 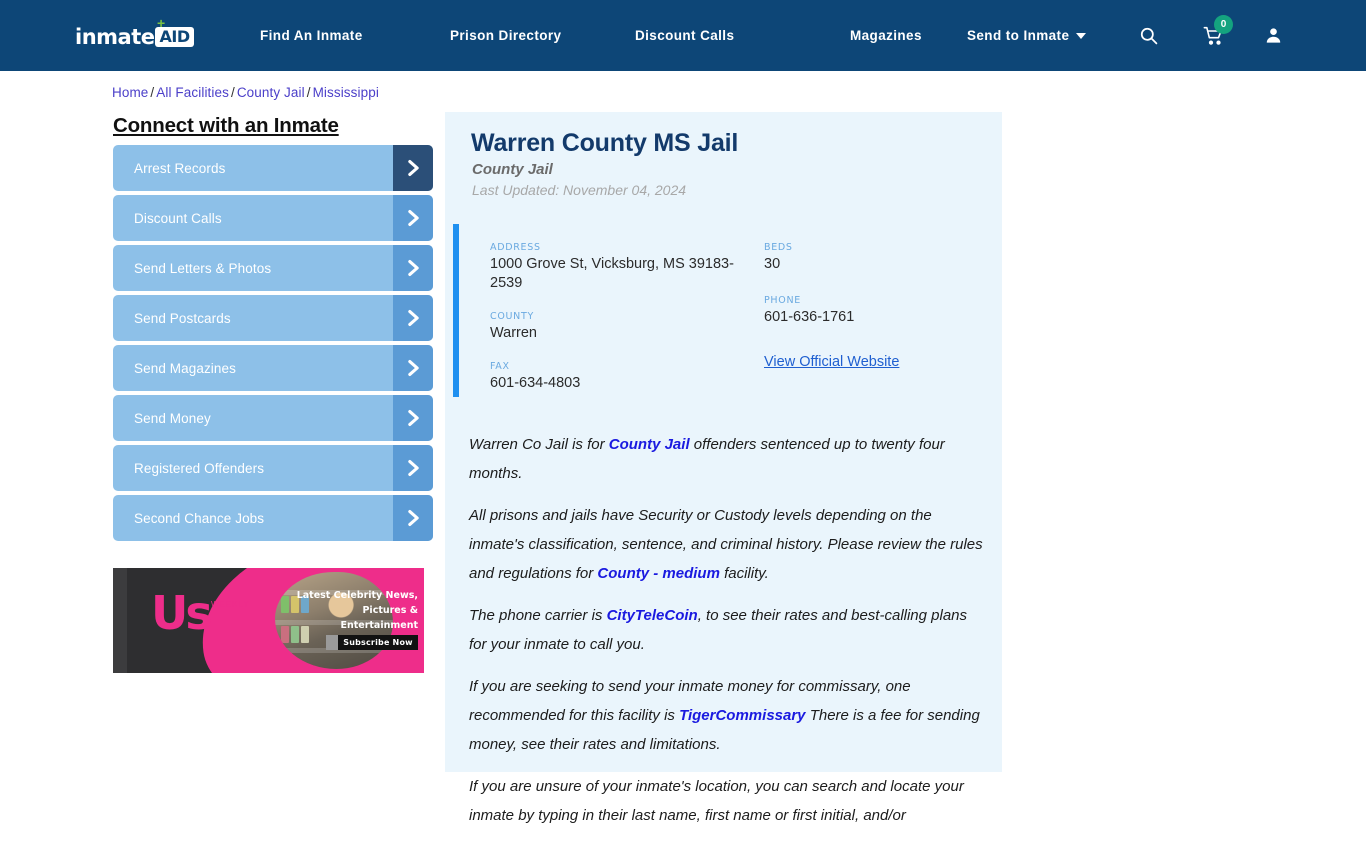 I want to click on page-title: Warren County MS Jail, so click(x=605, y=143).